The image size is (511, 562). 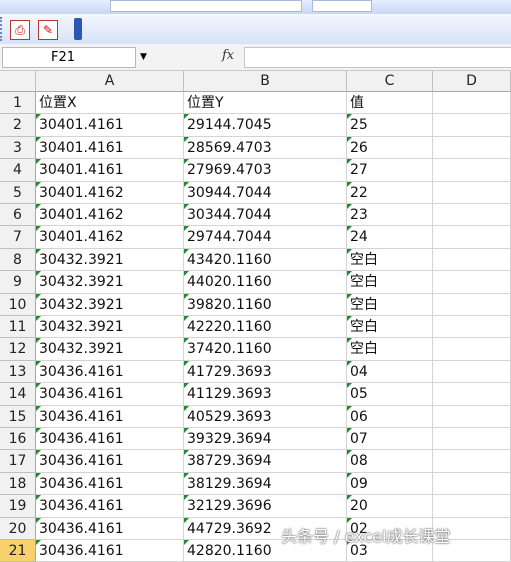 What do you see at coordinates (390, 461) in the screenshot?
I see `cell-c: 08` at bounding box center [390, 461].